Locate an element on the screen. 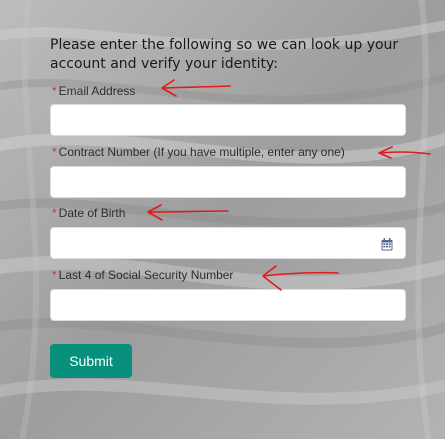 This screenshot has height=439, width=445. date-of-birth-label: * Date of Birth is located at coordinates (88, 213).